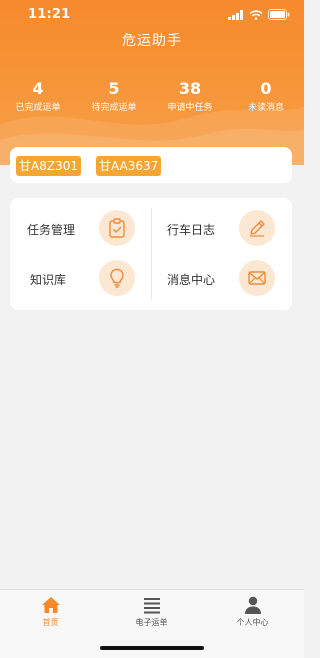 The width and height of the screenshot is (320, 658). I want to click on battery-icon, so click(279, 14).